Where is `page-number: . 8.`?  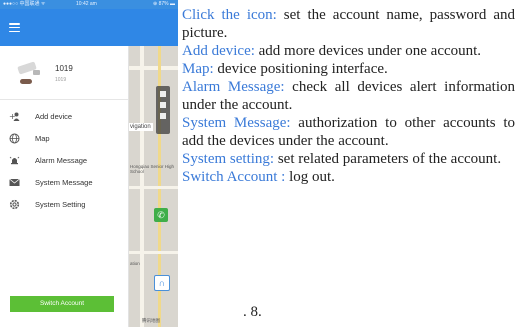
page-number: . 8. is located at coordinates (252, 312).